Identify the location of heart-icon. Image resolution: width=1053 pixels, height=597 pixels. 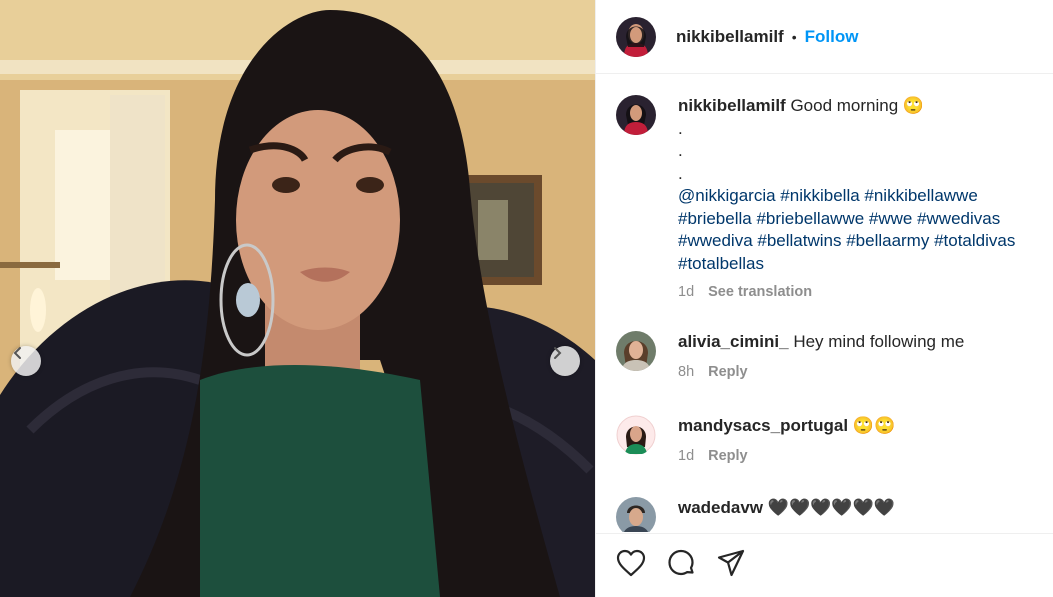
(631, 565).